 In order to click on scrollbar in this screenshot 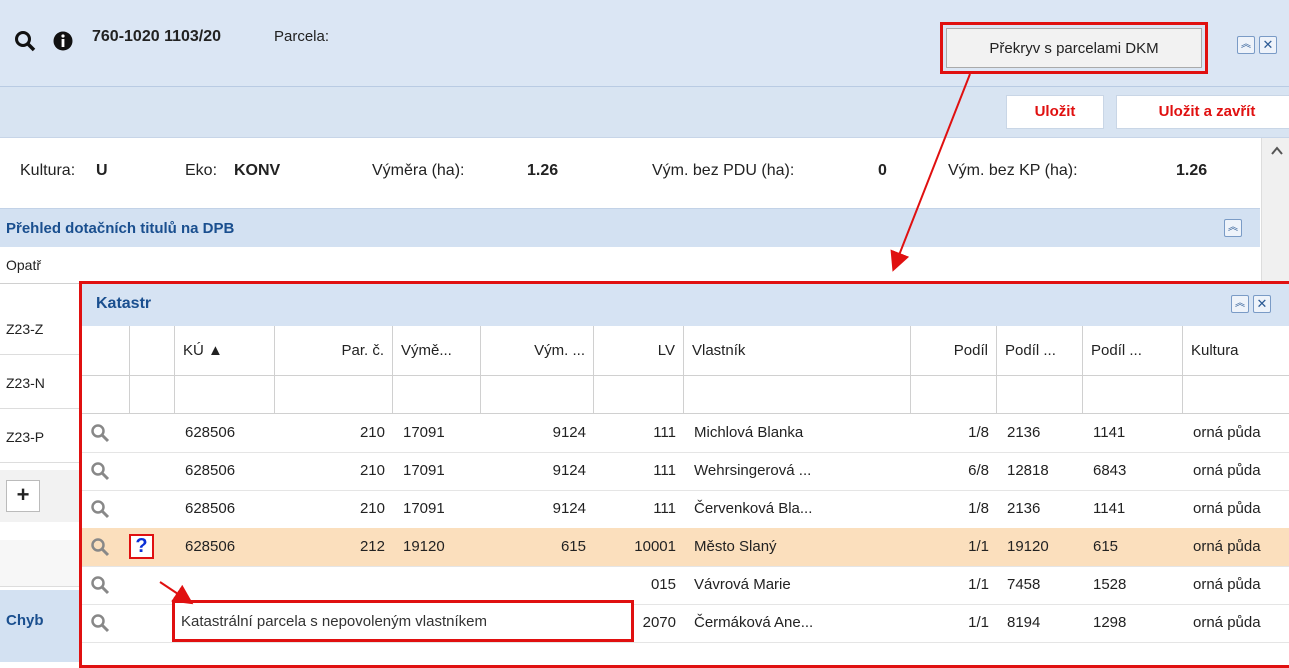, I will do `click(1275, 212)`.